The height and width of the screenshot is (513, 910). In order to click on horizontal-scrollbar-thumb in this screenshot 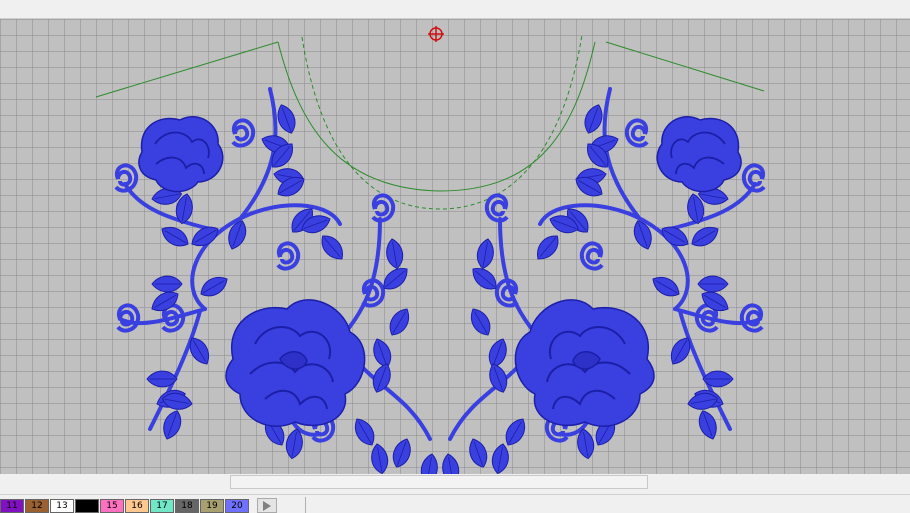, I will do `click(439, 482)`.